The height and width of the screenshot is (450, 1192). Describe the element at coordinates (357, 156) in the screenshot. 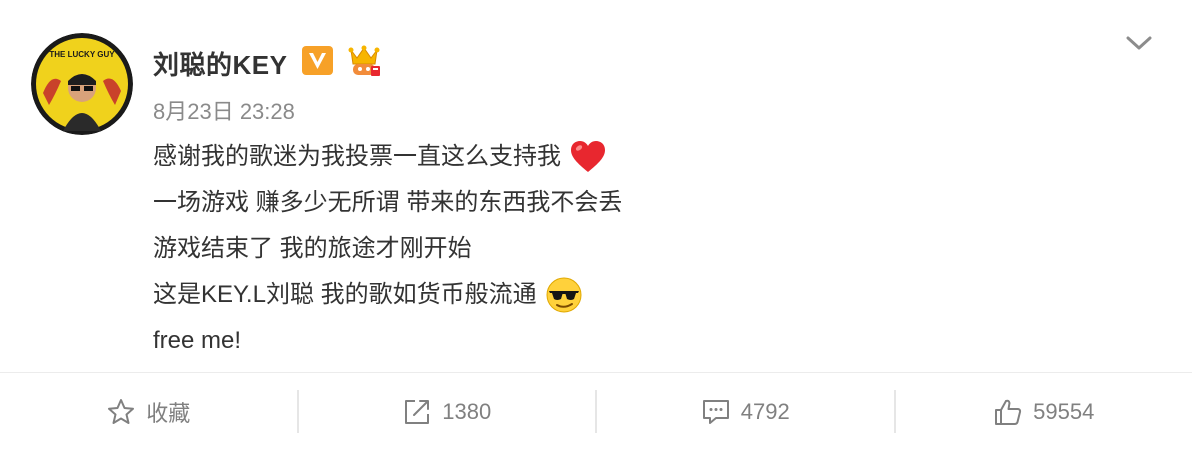

I see `post-line-text: 感谢我的歌迷为我投票一直这么支持我` at that location.